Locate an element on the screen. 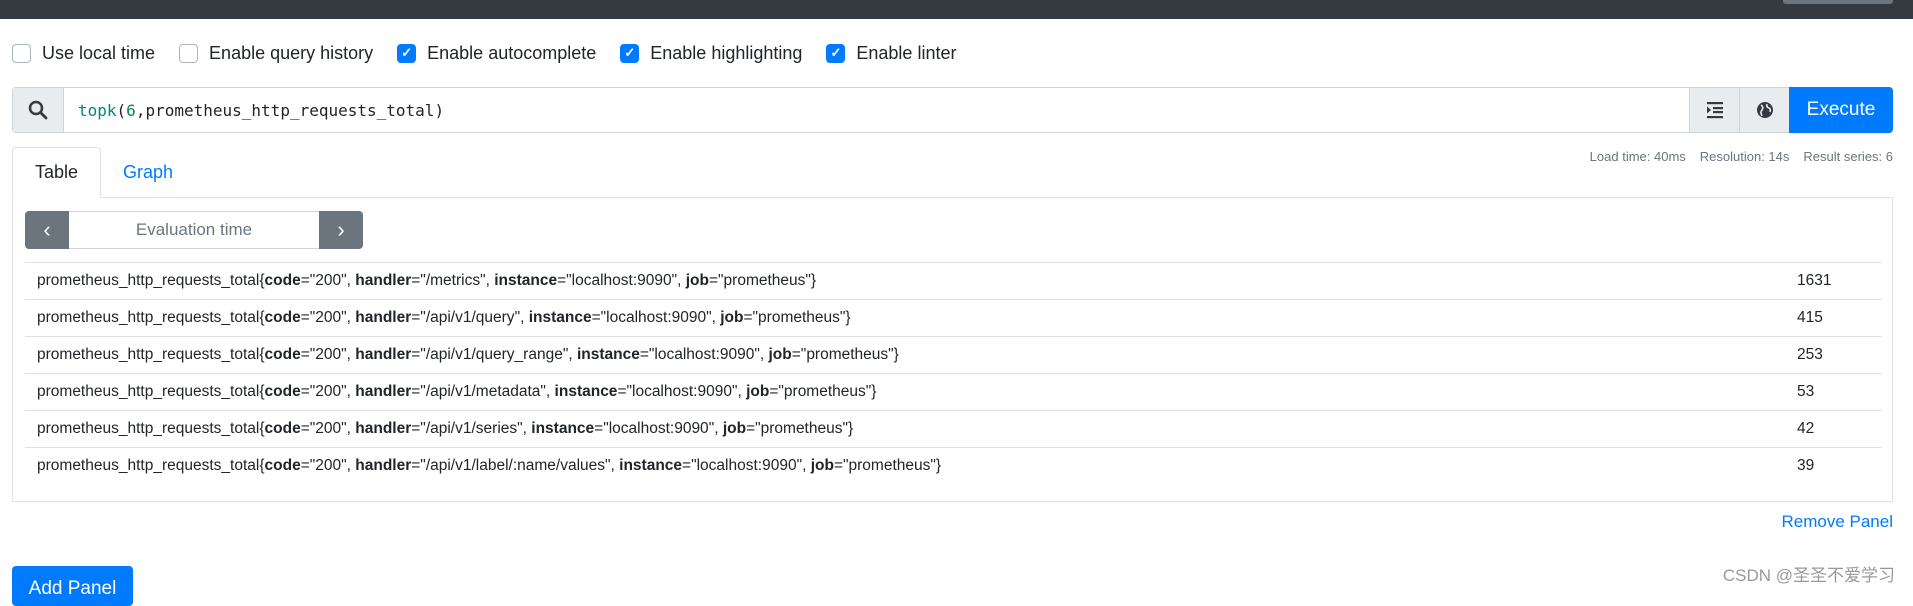 The width and height of the screenshot is (1913, 606). option-enable-query-history: Enable query history is located at coordinates (276, 53).